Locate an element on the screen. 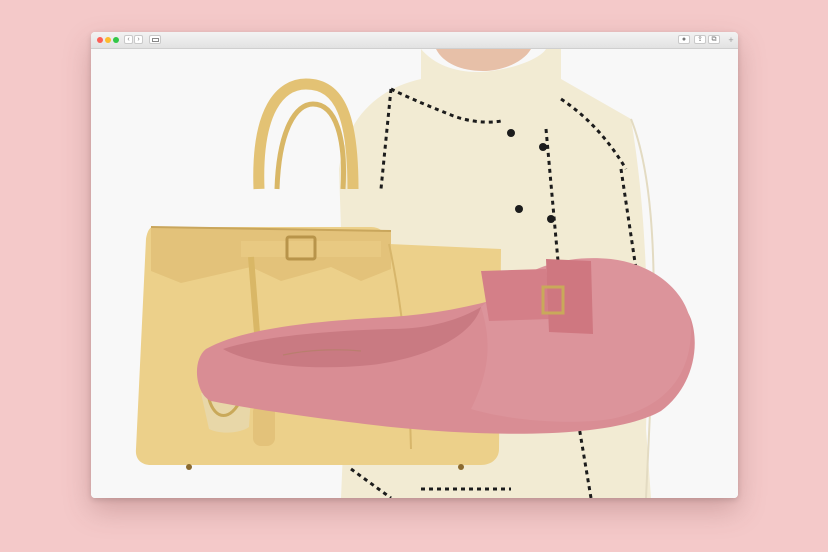 The height and width of the screenshot is (552, 828). minimize-icon is located at coordinates (108, 40).